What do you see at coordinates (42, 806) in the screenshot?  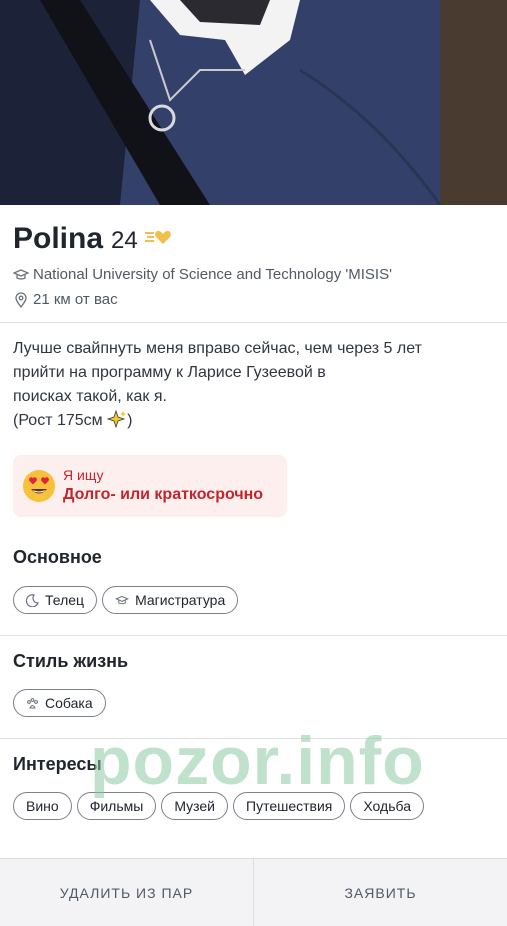 I see `chip-interest: Вино` at bounding box center [42, 806].